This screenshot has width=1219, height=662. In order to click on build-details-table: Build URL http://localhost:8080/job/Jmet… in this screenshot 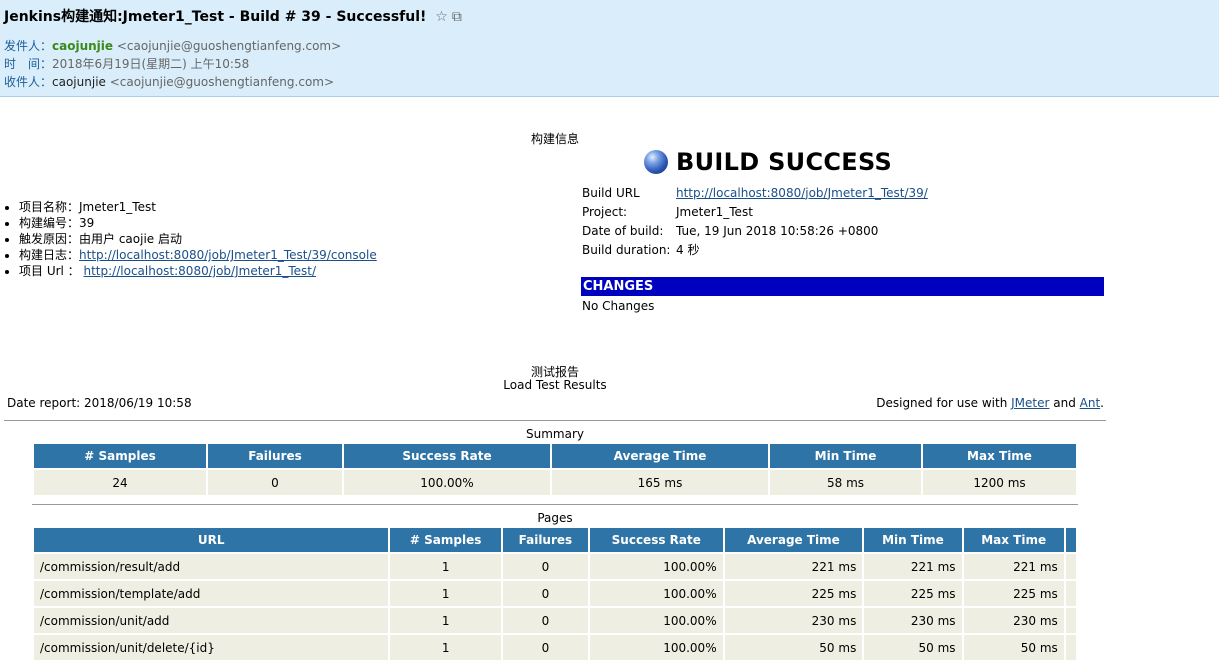, I will do `click(755, 221)`.